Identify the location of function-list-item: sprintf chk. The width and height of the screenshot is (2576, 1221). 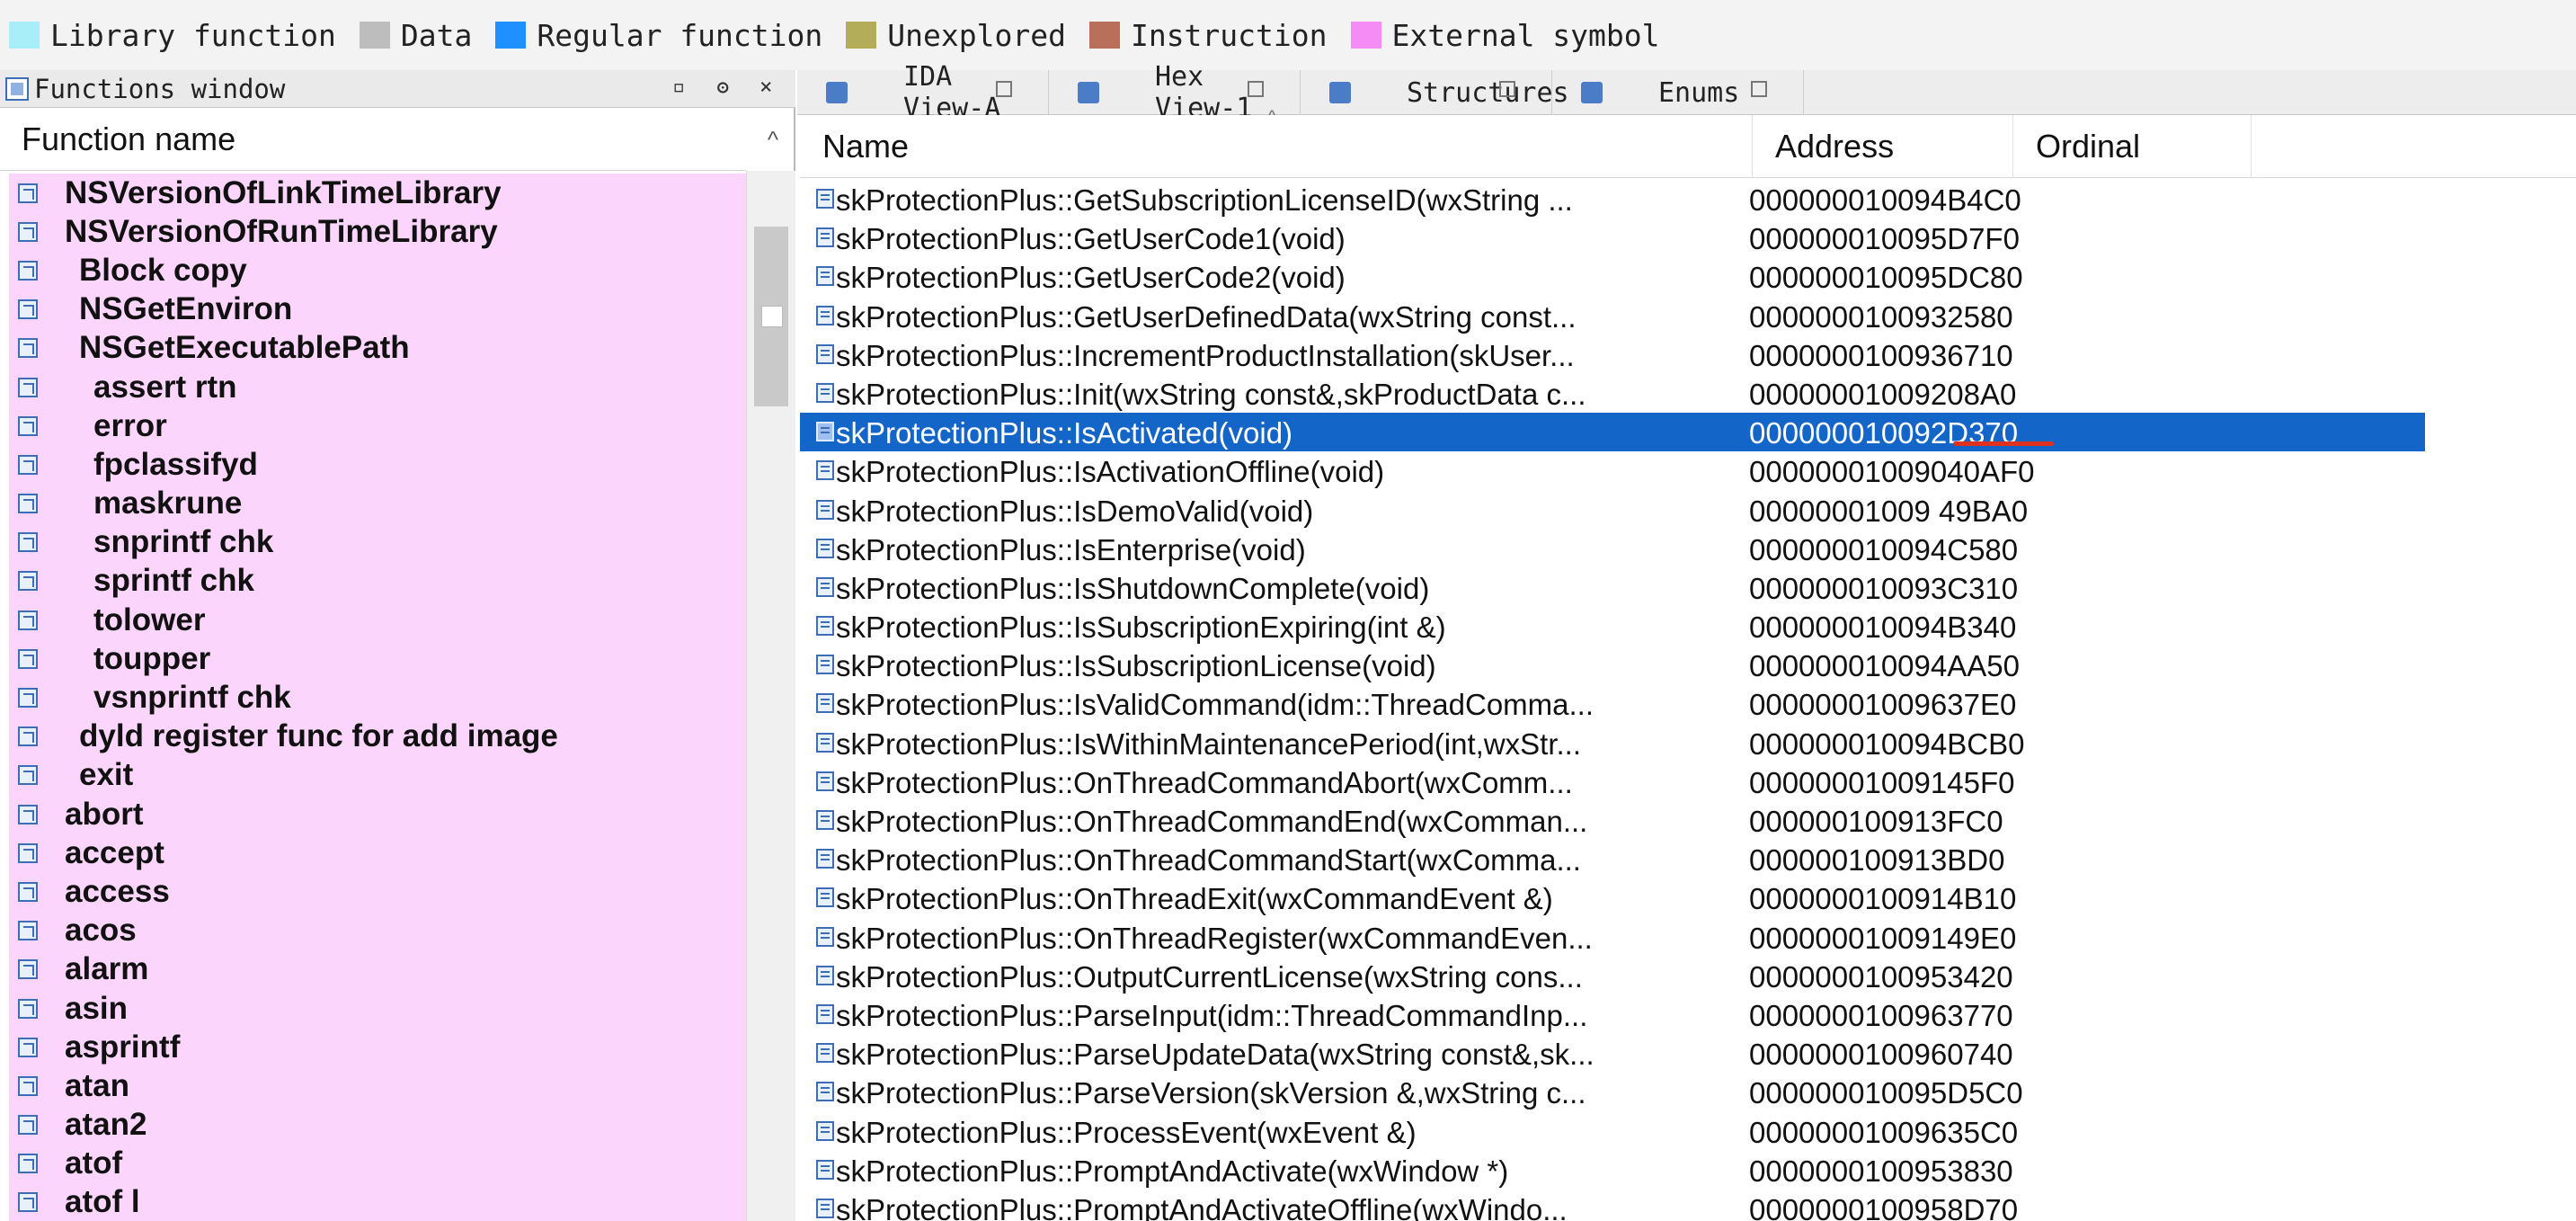
(377, 581).